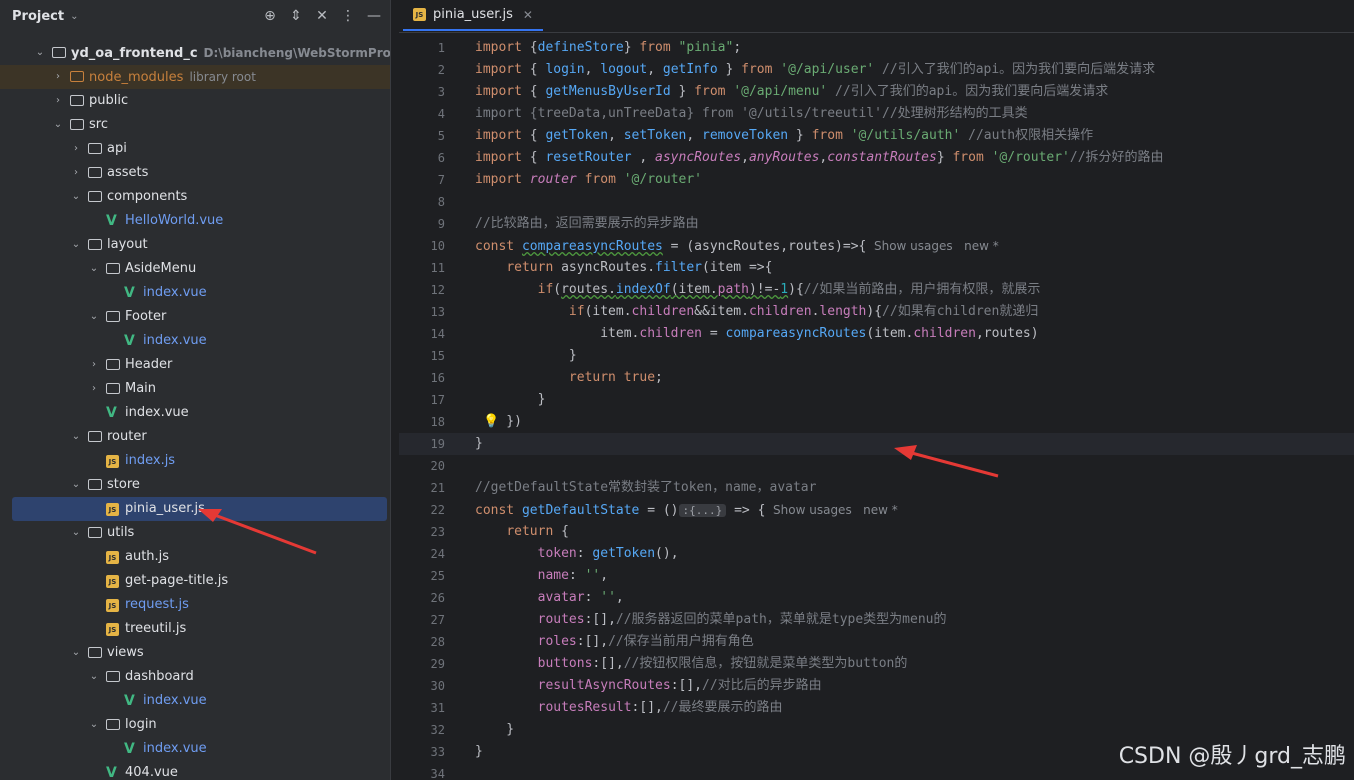 The height and width of the screenshot is (780, 1354). What do you see at coordinates (876, 708) in the screenshot?
I see `code-line: 31 routesResult:[],//最终要展示的路由` at bounding box center [876, 708].